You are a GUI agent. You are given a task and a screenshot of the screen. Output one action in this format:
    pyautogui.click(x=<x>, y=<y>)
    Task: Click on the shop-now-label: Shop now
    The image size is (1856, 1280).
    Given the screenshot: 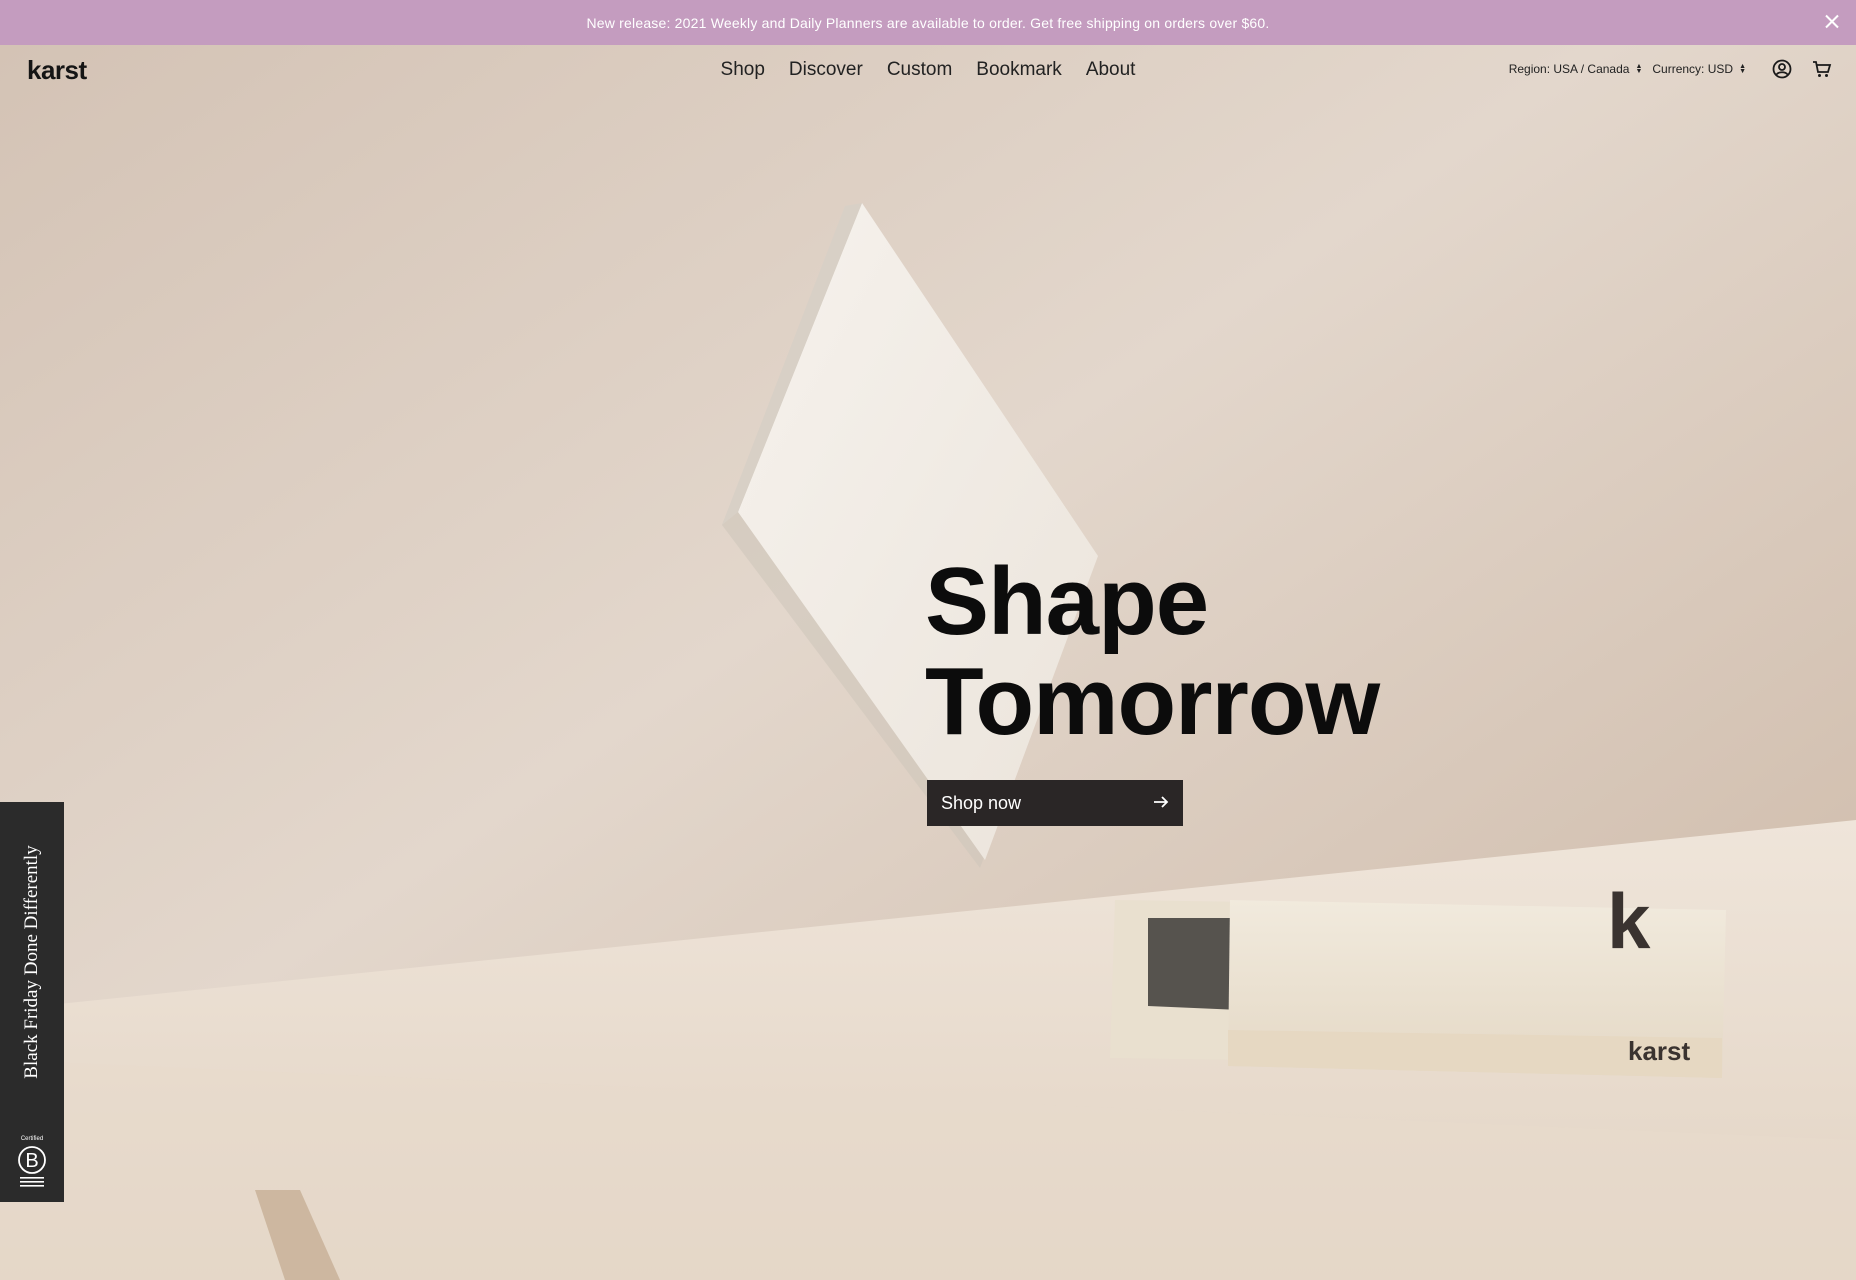 What is the action you would take?
    pyautogui.click(x=981, y=802)
    